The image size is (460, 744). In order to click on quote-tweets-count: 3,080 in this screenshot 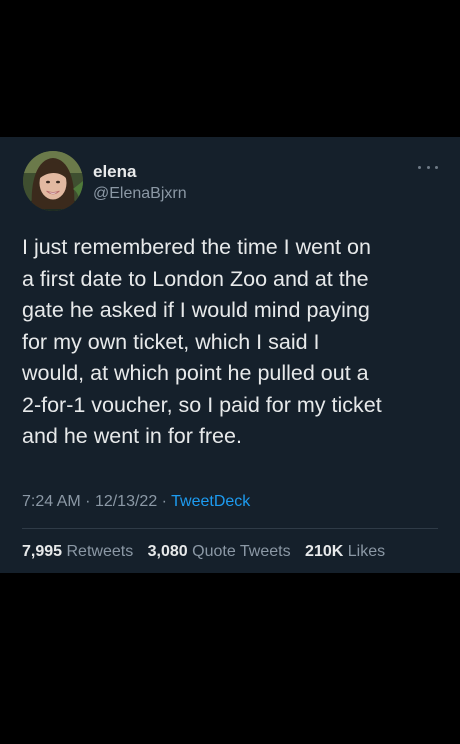, I will do `click(167, 551)`.